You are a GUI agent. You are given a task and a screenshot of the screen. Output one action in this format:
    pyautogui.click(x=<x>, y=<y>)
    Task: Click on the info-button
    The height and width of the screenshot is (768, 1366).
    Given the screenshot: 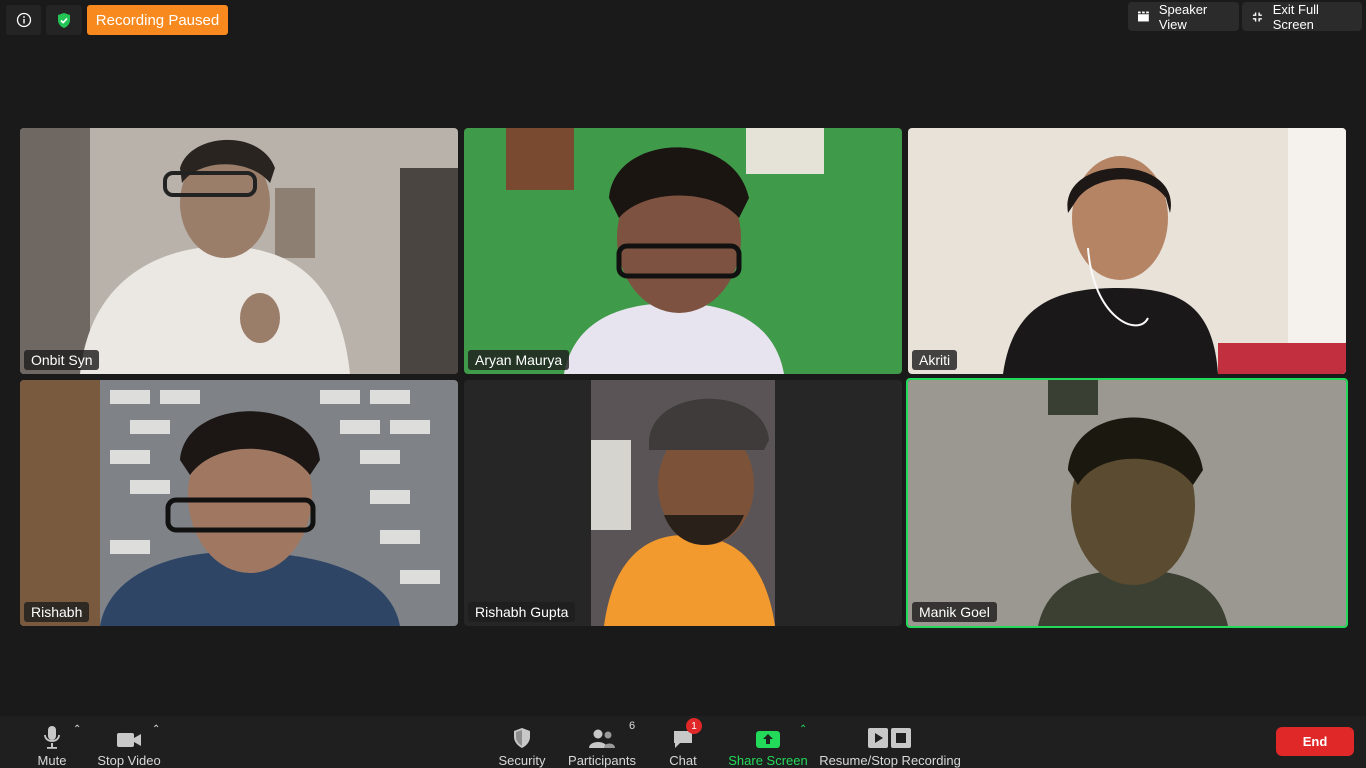 What is the action you would take?
    pyautogui.click(x=23, y=20)
    